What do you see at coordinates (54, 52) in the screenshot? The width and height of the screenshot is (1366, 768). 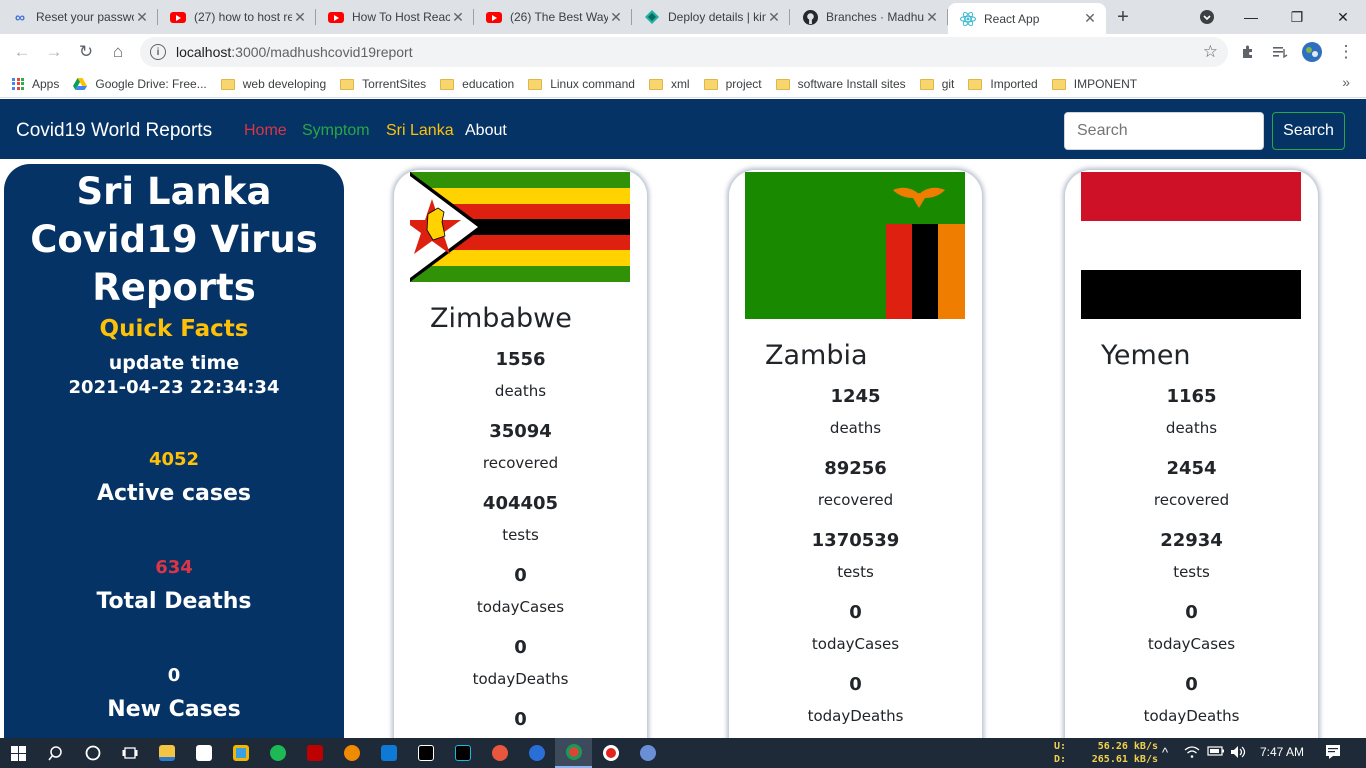 I see `forward-arrow-icon: →` at bounding box center [54, 52].